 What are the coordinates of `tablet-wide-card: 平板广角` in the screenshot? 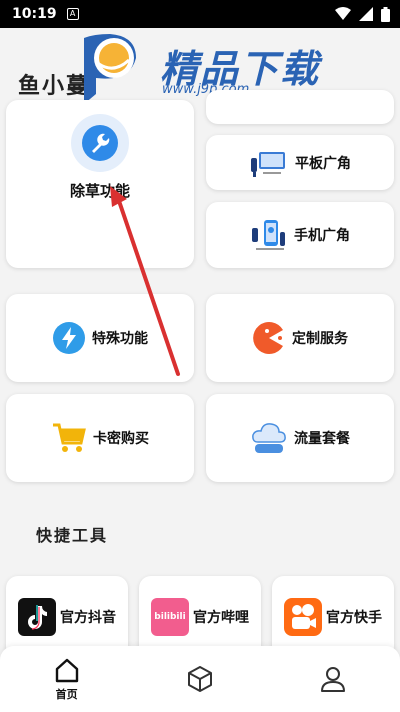 It's located at (300, 162).